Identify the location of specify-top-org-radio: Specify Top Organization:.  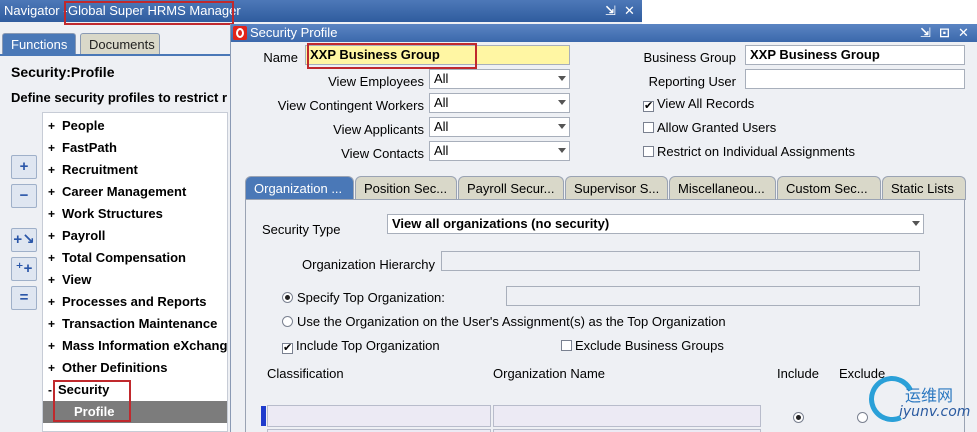
(363, 297).